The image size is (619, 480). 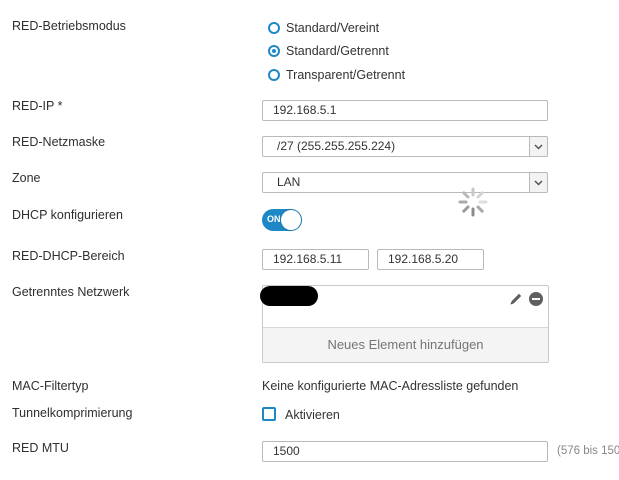 I want to click on label-zone: Zone, so click(x=26, y=178).